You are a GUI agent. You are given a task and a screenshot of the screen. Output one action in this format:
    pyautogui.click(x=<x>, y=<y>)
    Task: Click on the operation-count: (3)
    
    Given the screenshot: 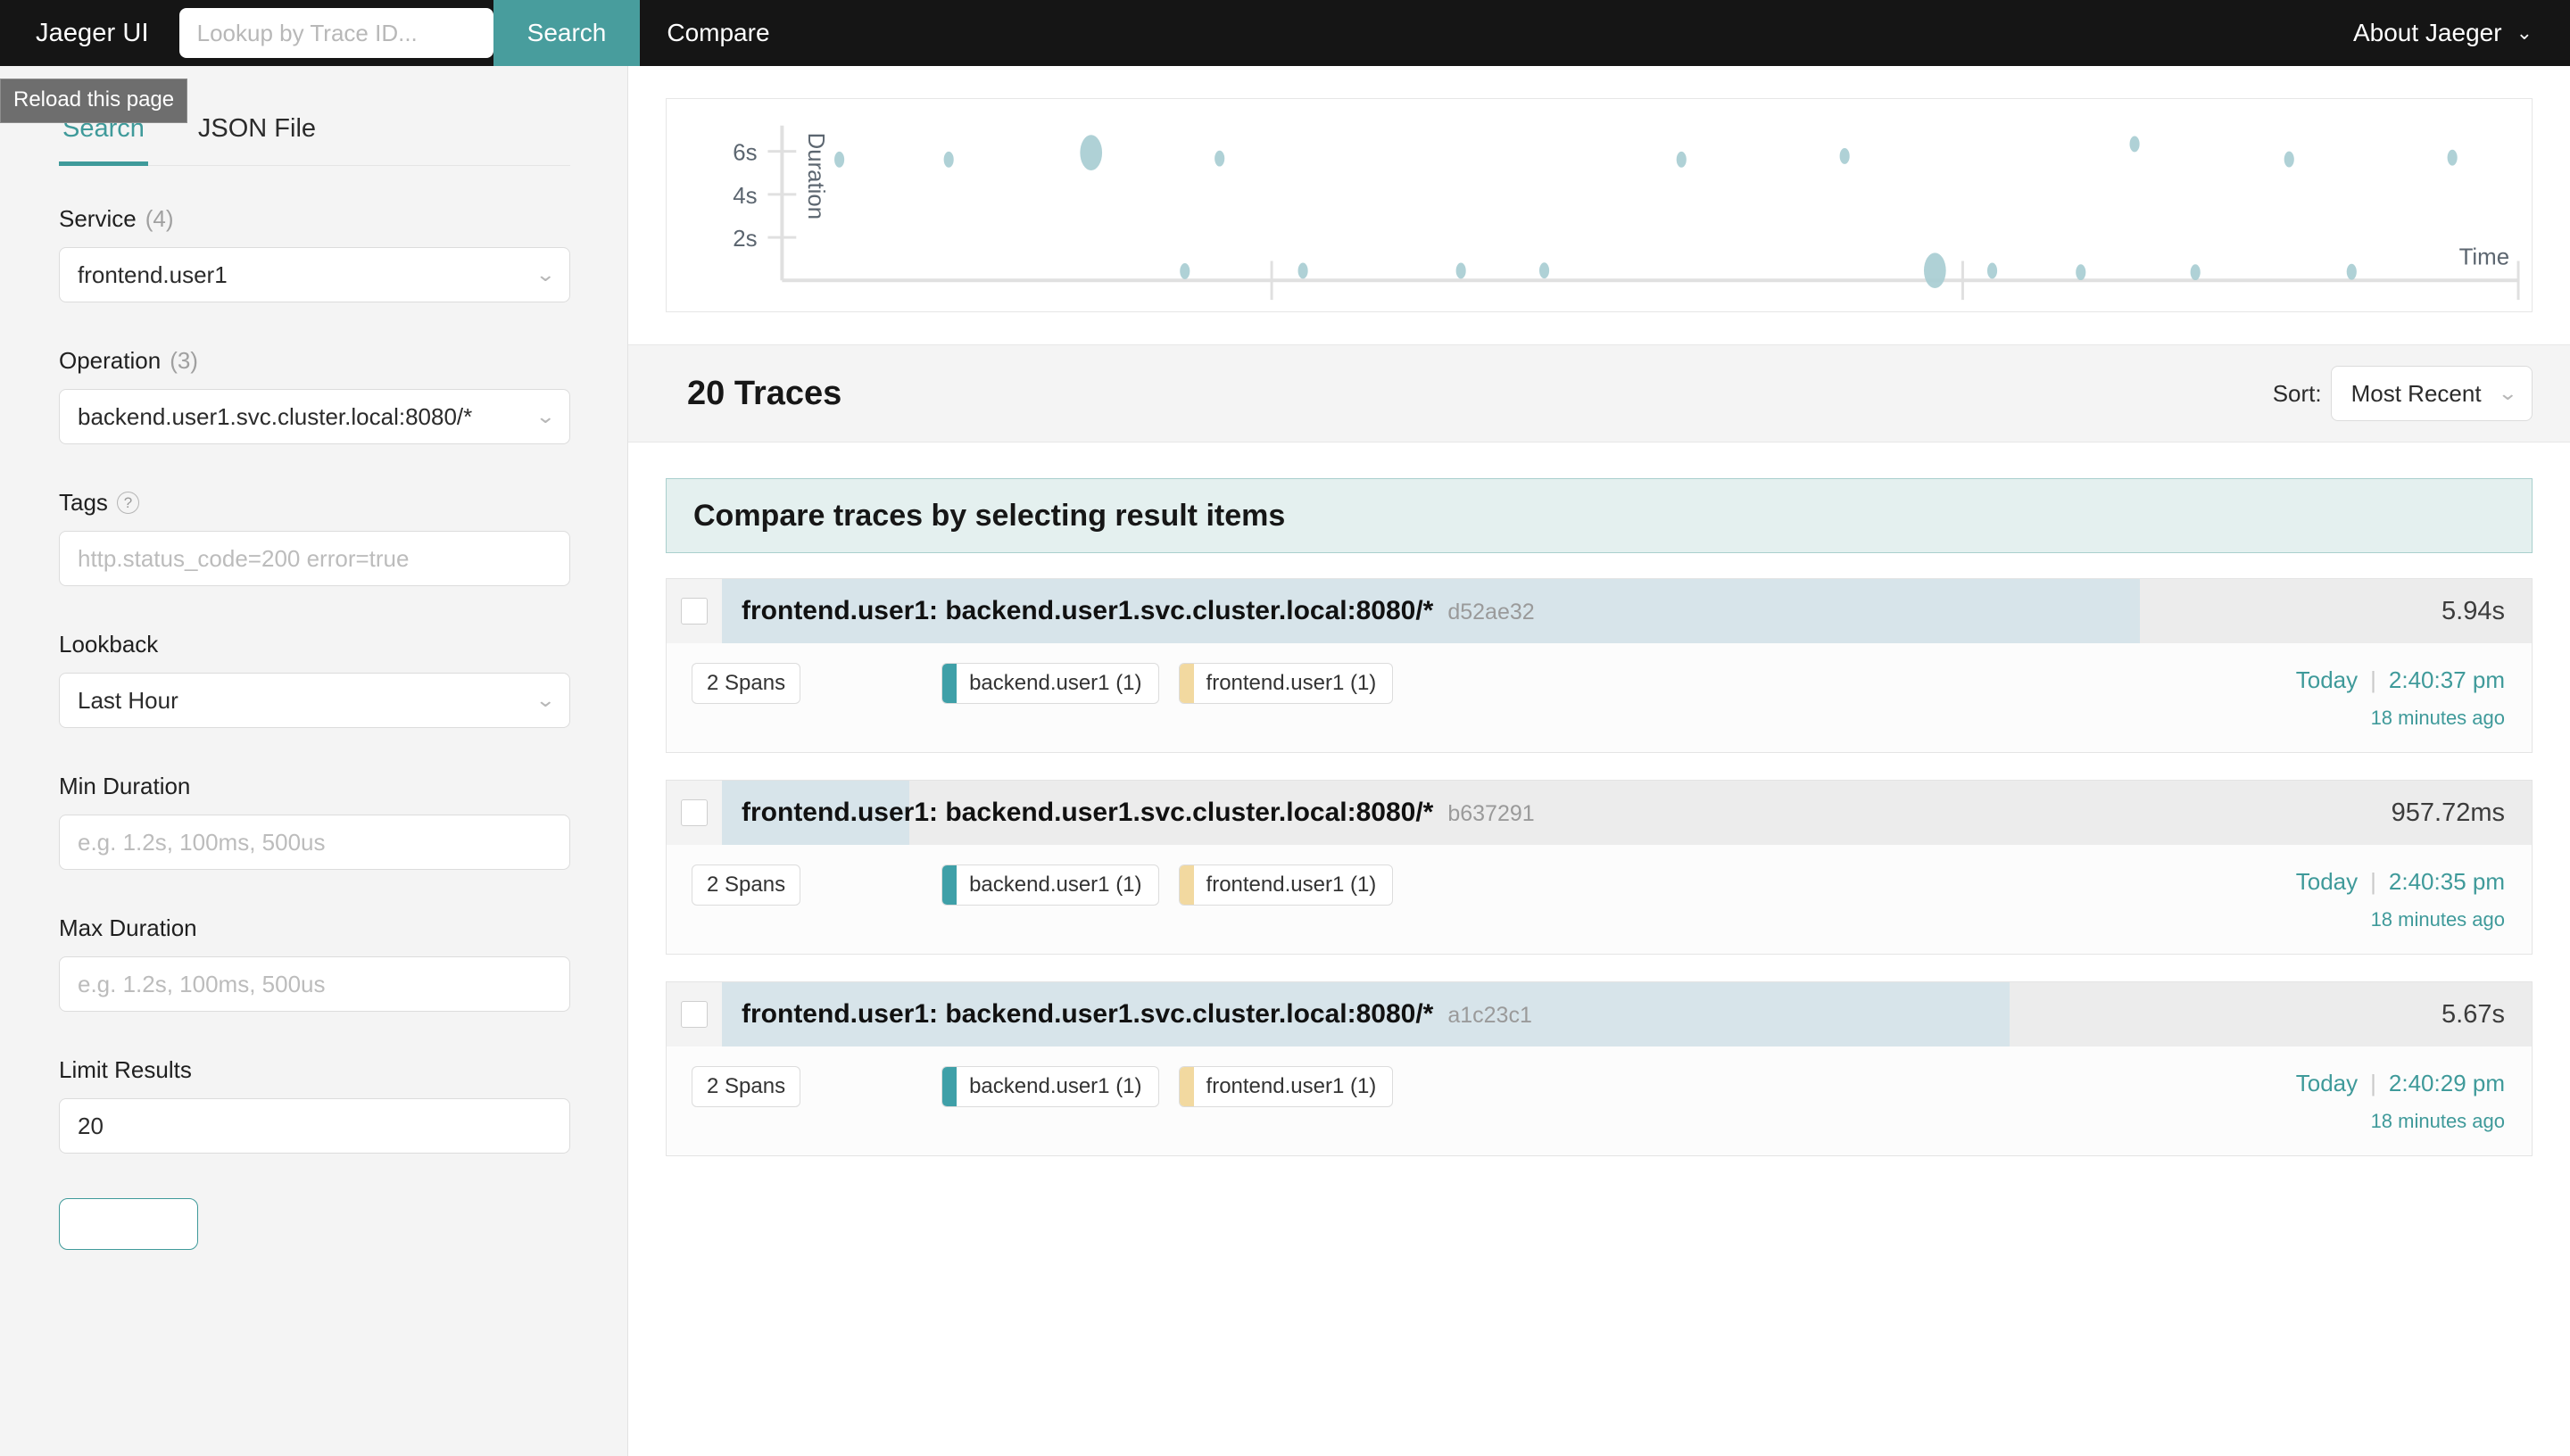 What is the action you would take?
    pyautogui.click(x=184, y=361)
    